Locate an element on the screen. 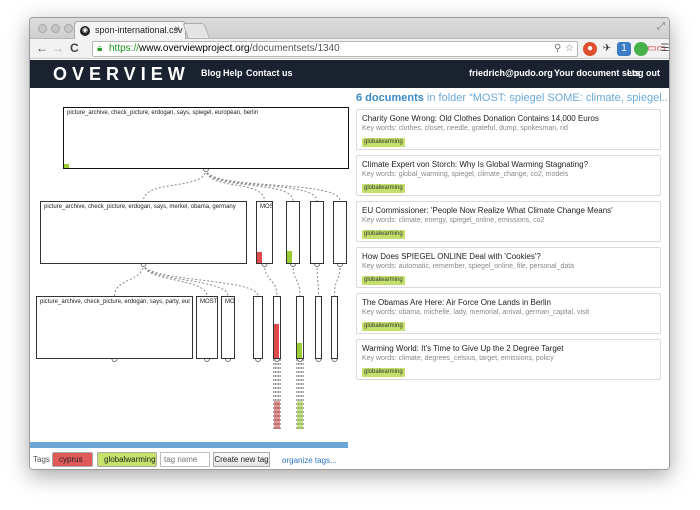 This screenshot has width=700, height=510. tag-globalwarming: globalwarming is located at coordinates (127, 459).